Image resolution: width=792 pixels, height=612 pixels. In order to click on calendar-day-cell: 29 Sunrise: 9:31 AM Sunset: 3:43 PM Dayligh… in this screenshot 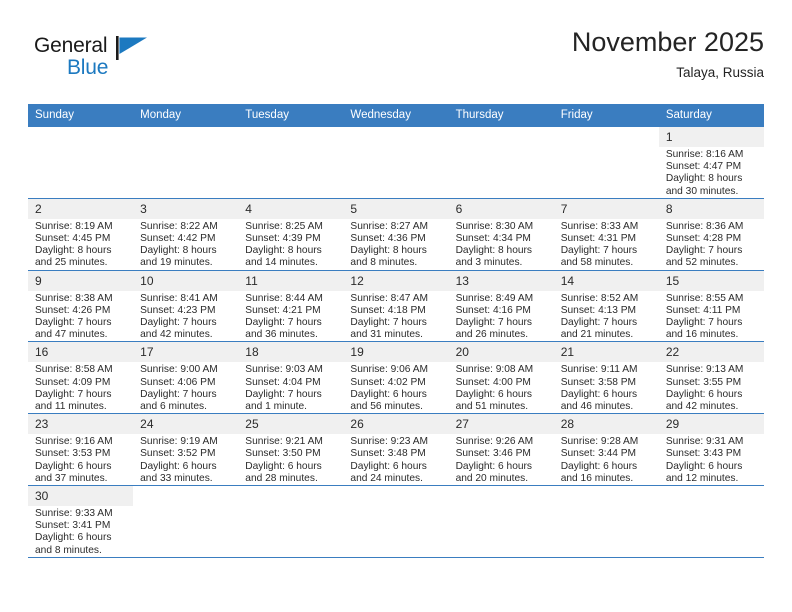, I will do `click(711, 449)`.